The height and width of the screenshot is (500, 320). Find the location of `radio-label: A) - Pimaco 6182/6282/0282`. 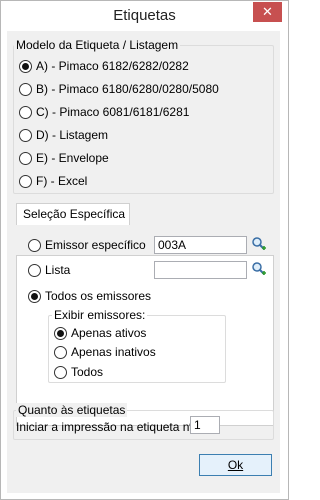

radio-label: A) - Pimaco 6182/6282/0282 is located at coordinates (112, 66).